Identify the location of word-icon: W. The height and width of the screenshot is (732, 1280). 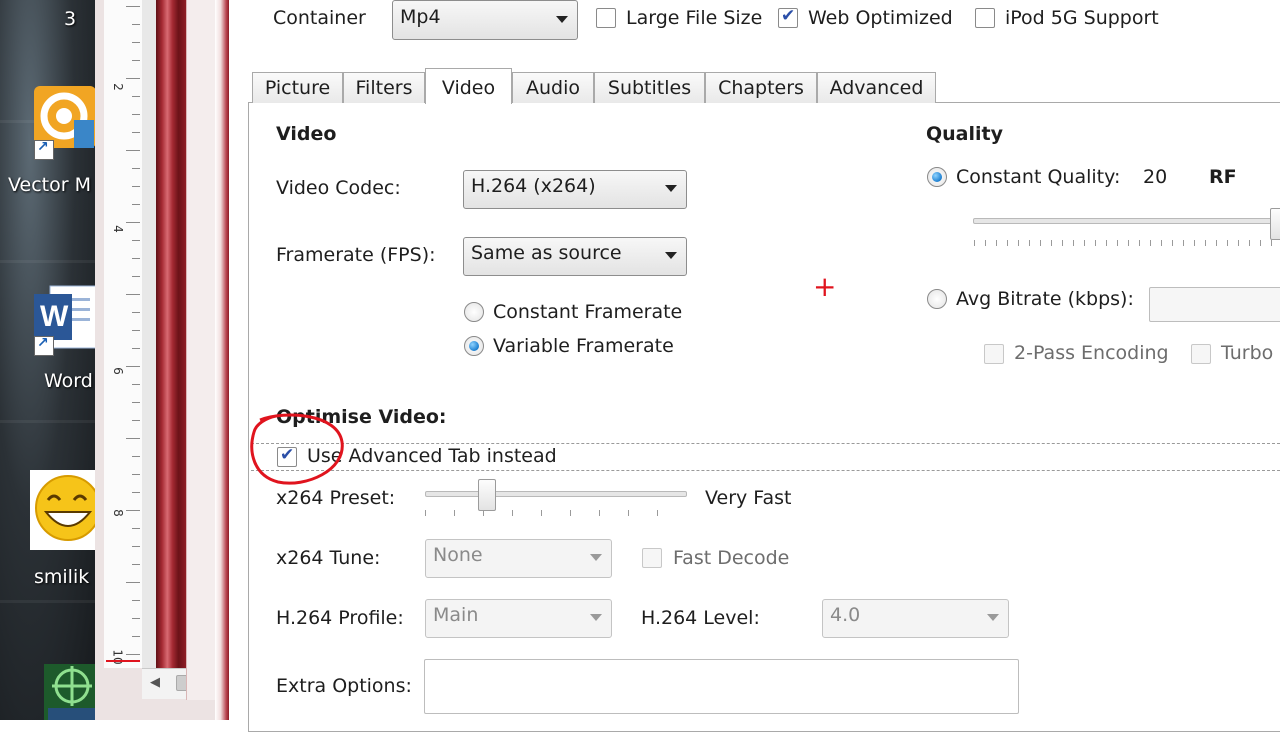
(65, 319).